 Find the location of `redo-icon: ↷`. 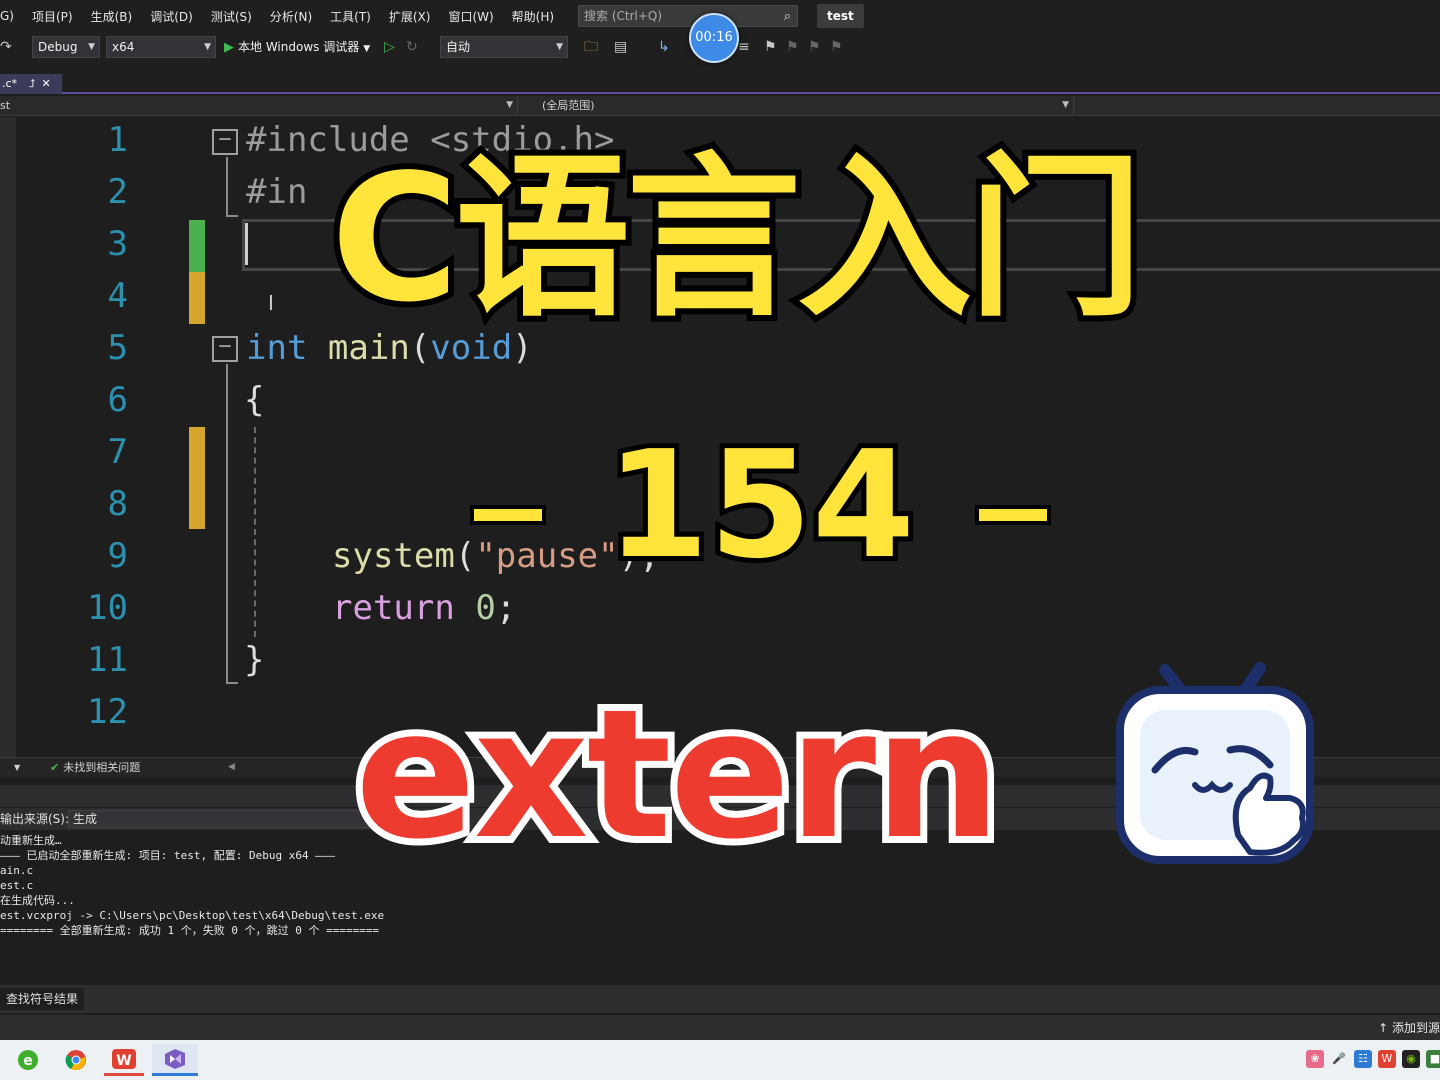

redo-icon: ↷ is located at coordinates (6, 47).